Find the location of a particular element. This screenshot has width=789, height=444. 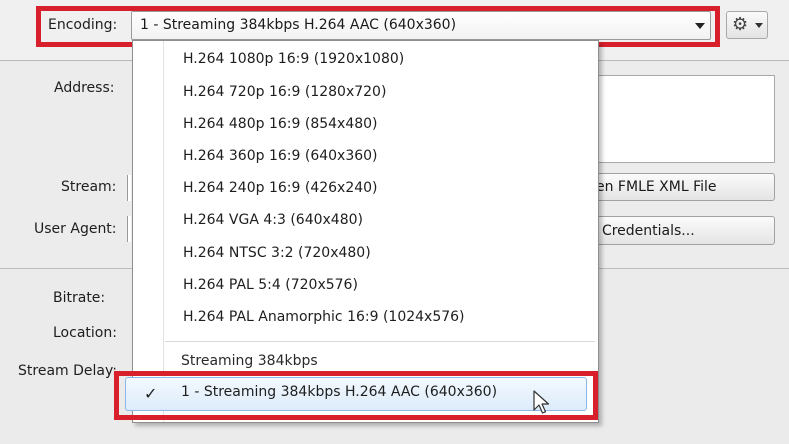

dropdown-option: H.264 720p 16:9 (1280x720) is located at coordinates (284, 92).